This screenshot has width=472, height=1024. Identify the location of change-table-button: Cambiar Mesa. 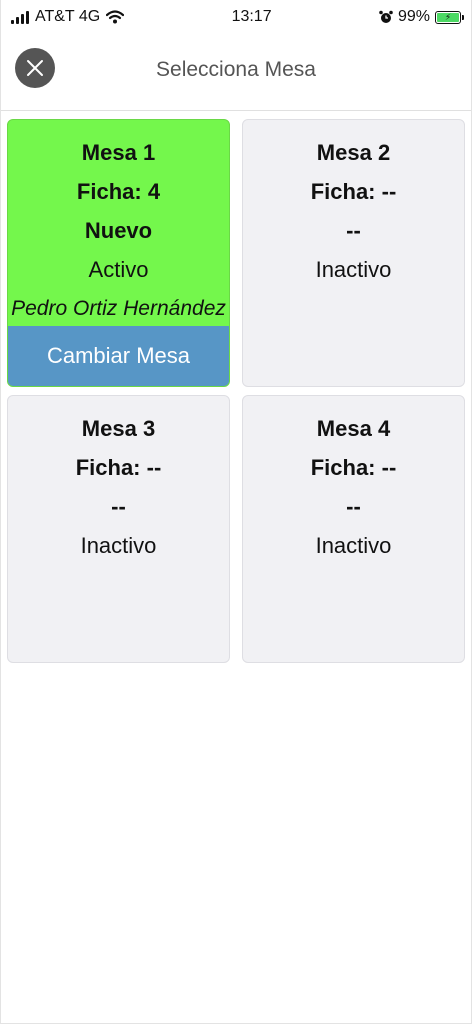
(118, 356).